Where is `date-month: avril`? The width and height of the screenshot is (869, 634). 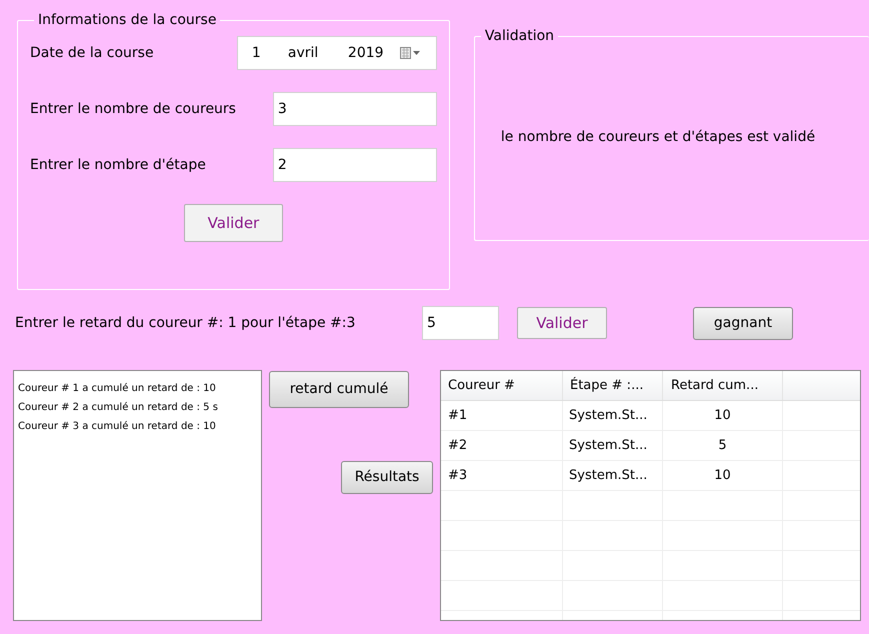
date-month: avril is located at coordinates (304, 53).